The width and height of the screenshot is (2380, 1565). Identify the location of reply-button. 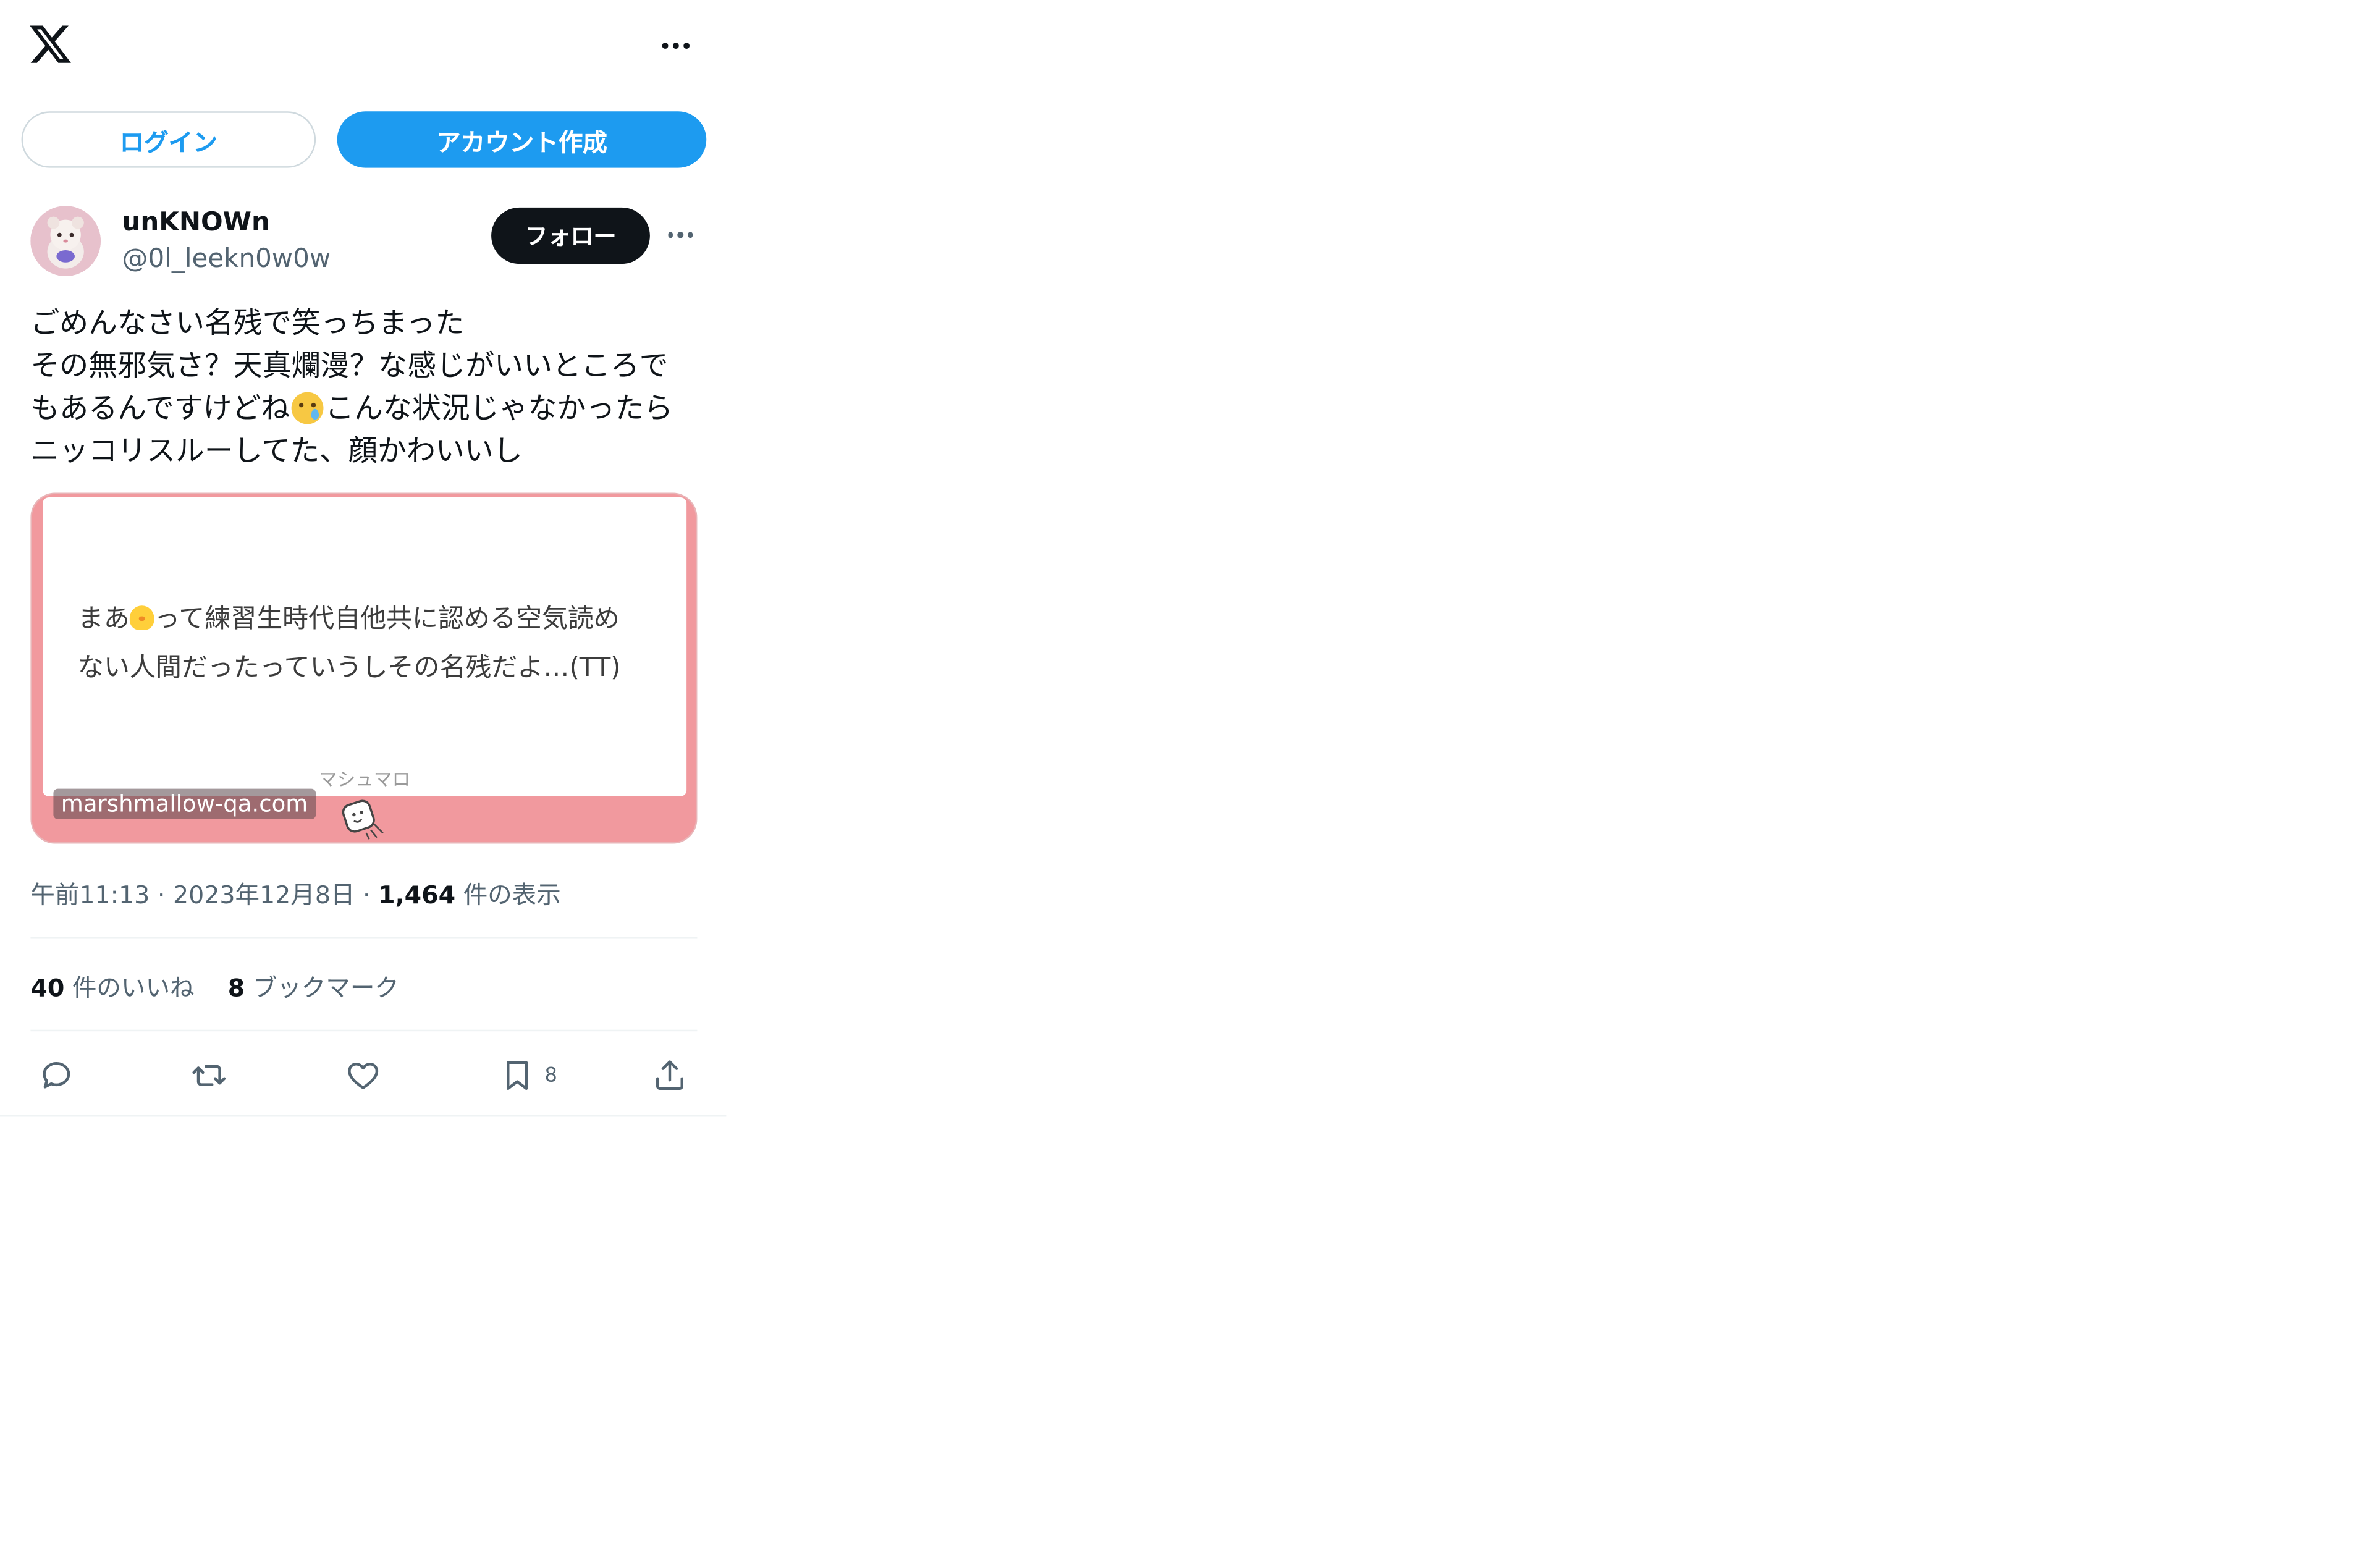
(57, 1076).